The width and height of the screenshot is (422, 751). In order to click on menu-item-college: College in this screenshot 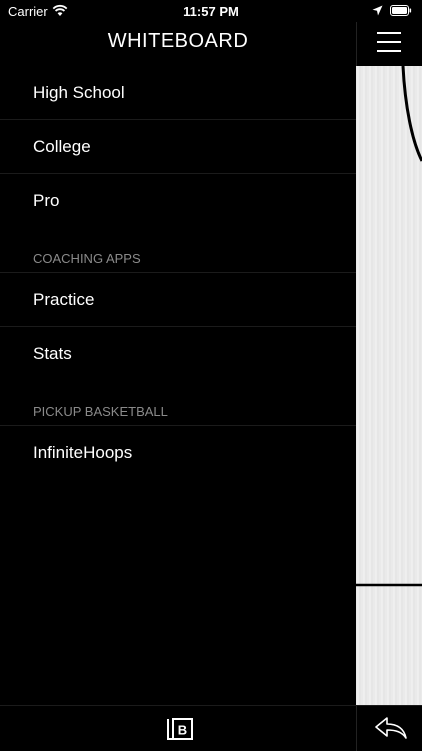, I will do `click(178, 147)`.